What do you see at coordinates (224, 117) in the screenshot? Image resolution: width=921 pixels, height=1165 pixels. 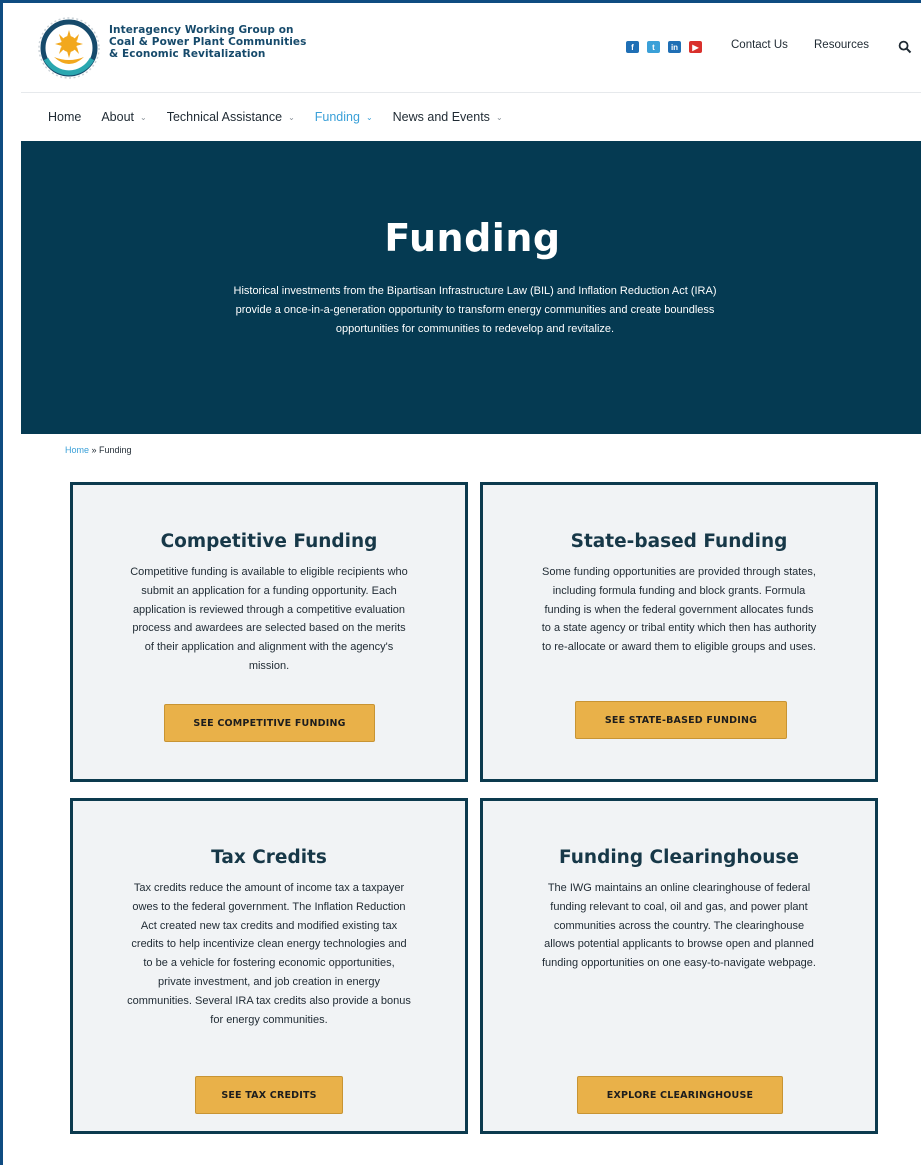 I see `nav-item-label: Technical Assistance` at bounding box center [224, 117].